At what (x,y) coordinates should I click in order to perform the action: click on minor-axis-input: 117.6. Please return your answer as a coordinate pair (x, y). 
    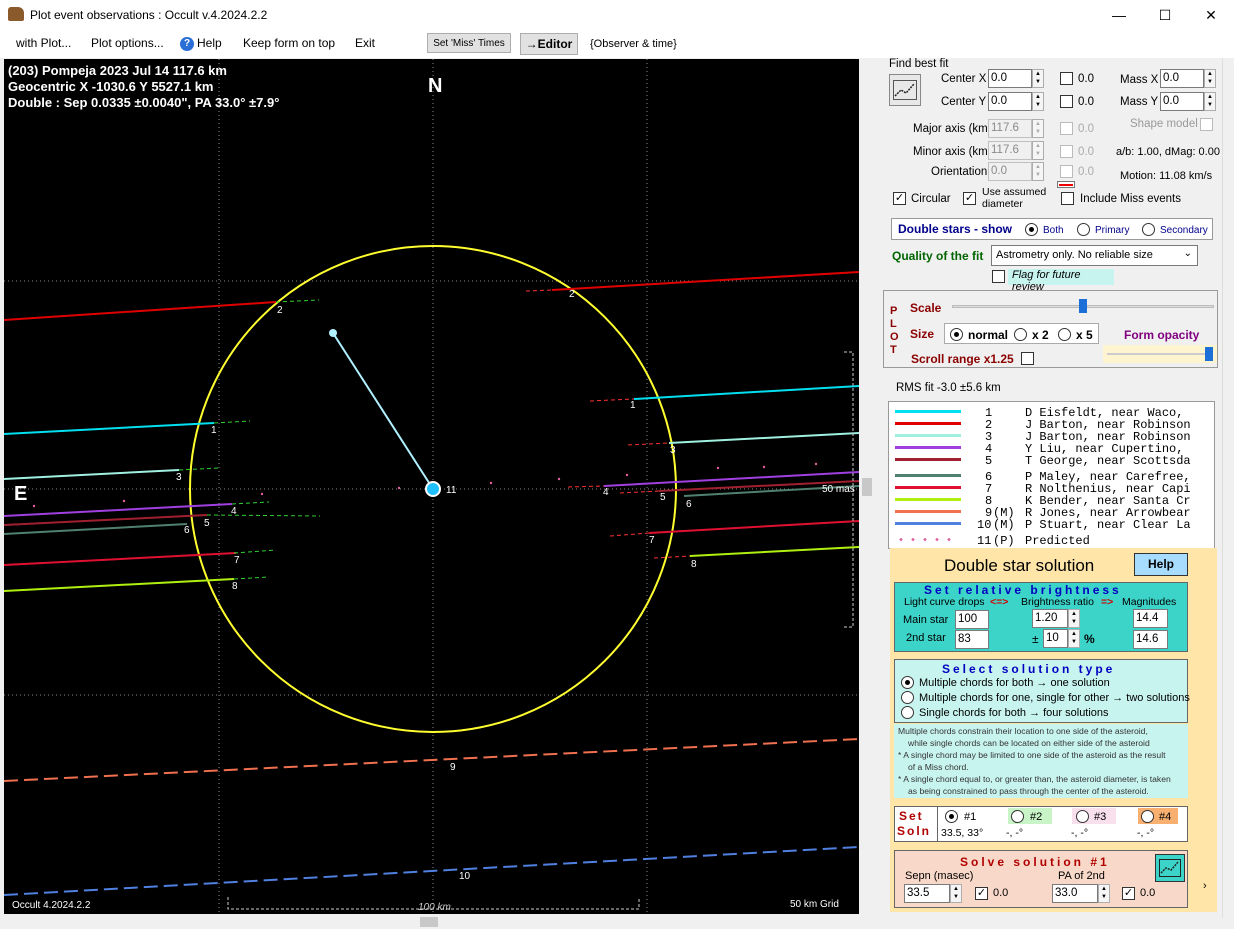
    Looking at the image, I should click on (1010, 150).